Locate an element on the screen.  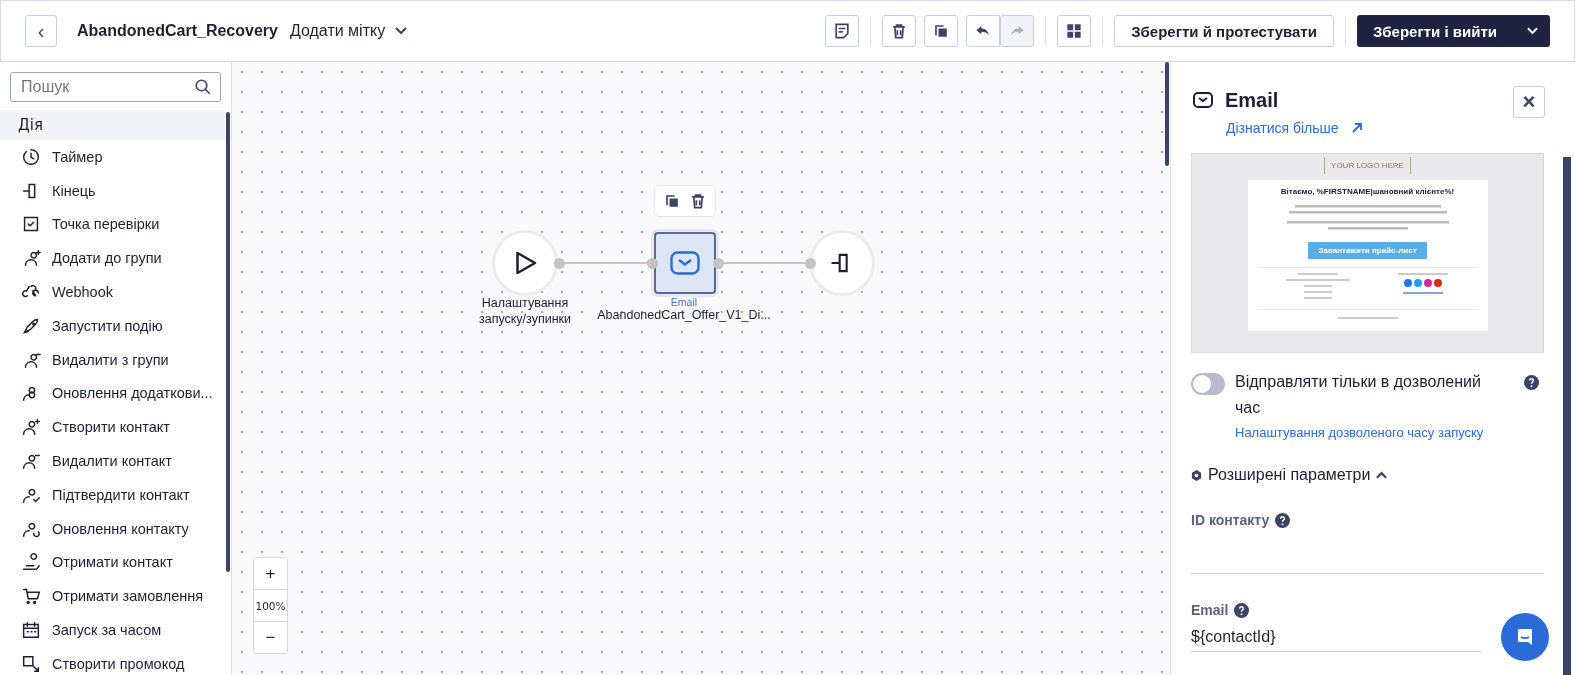
end-node is located at coordinates (842, 263).